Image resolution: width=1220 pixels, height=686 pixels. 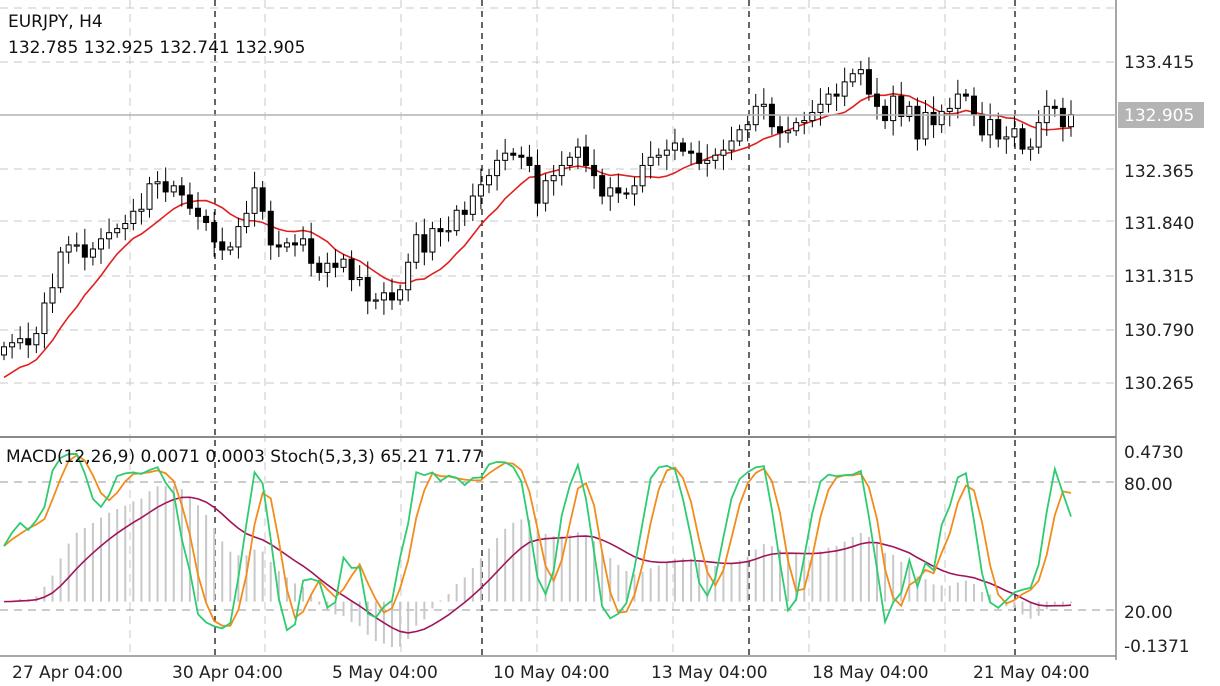 I want to click on symbol-timeframe: EURJPY, H4, so click(x=55, y=22).